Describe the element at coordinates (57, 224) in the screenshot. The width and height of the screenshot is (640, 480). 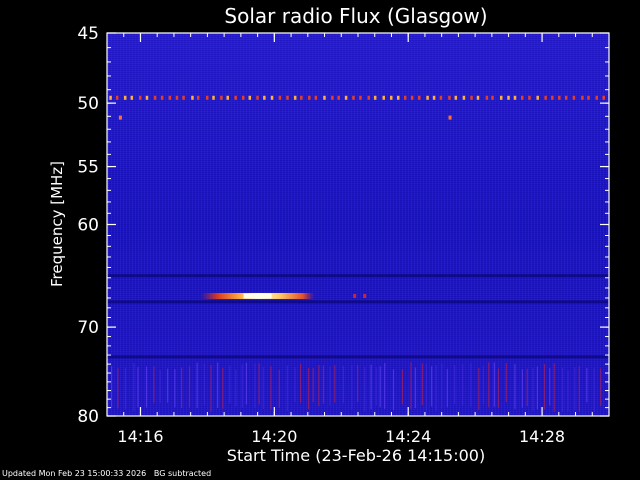
I see `y-axis-label: Frequency [MHz]` at that location.